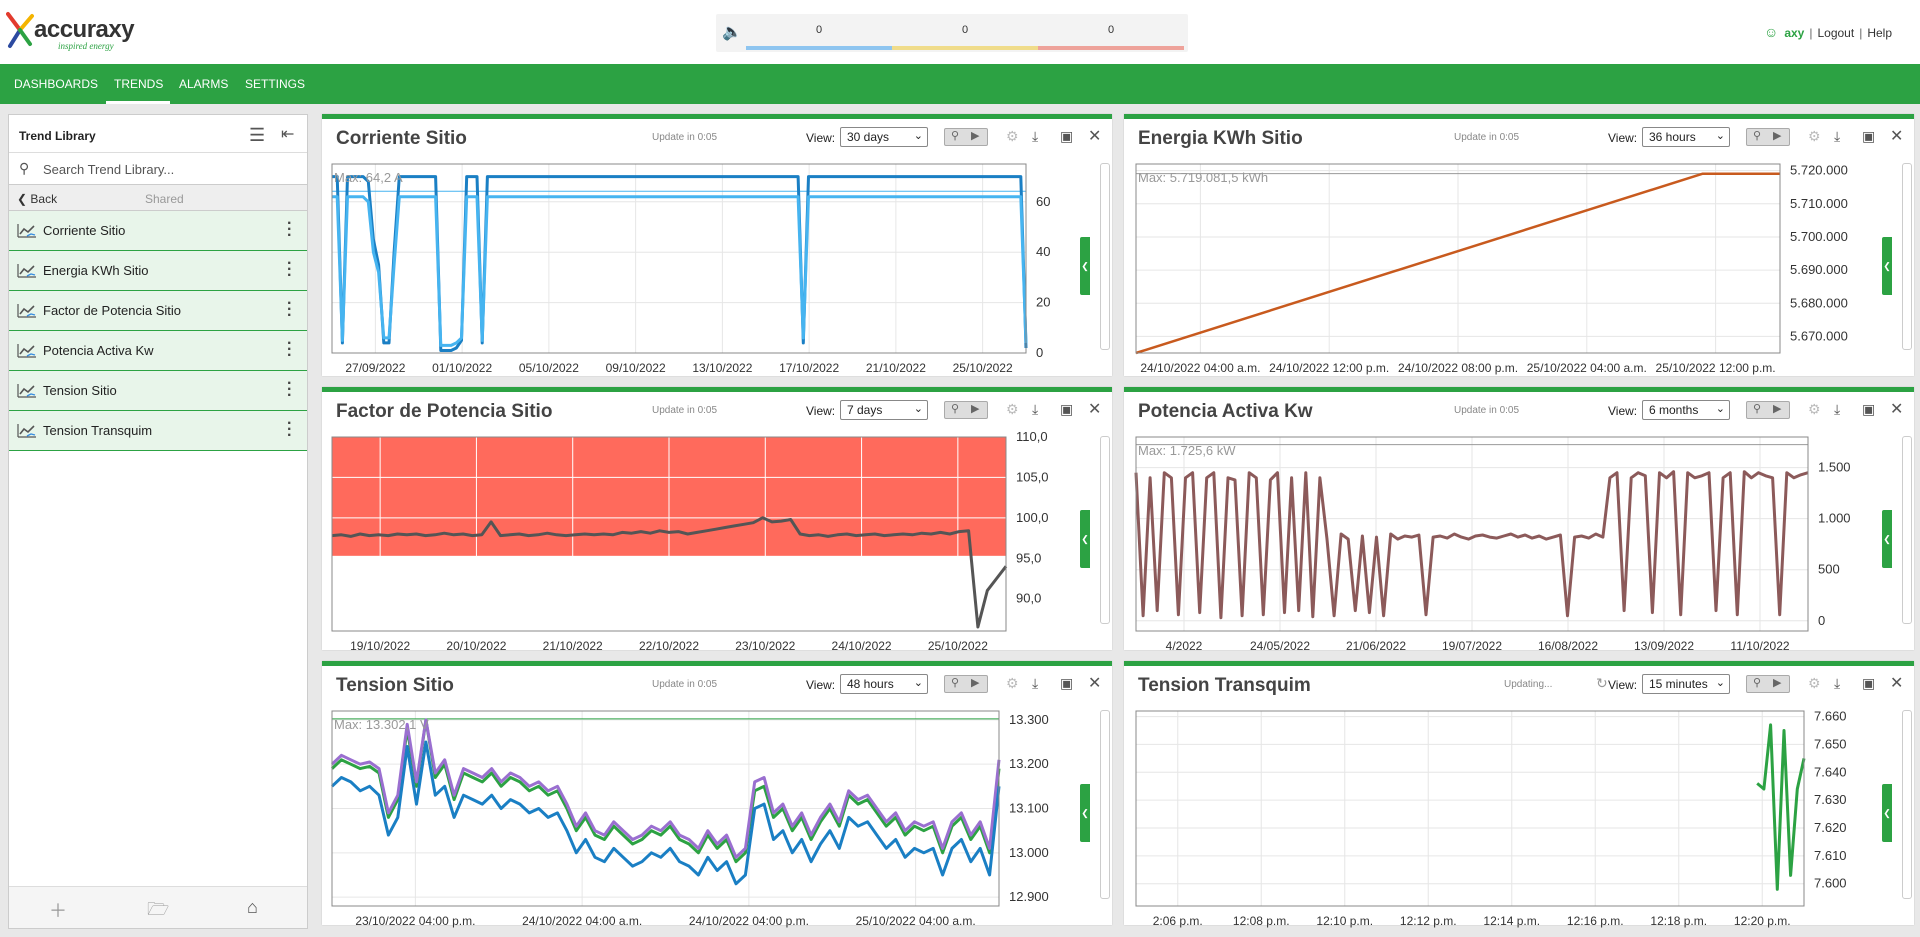 The width and height of the screenshot is (1920, 937). What do you see at coordinates (1028, 557) in the screenshot?
I see `y-tick-label: 95,0` at bounding box center [1028, 557].